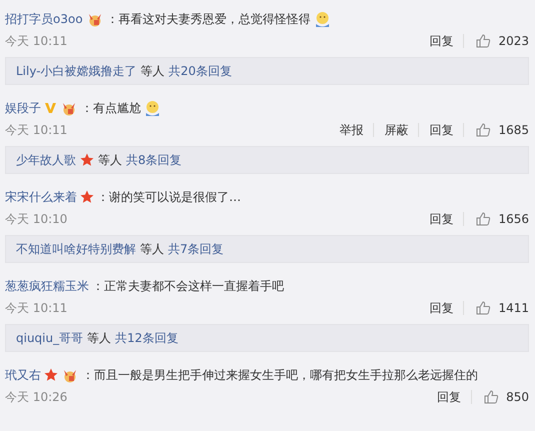 The height and width of the screenshot is (431, 535). I want to click on action-link: 举报, so click(351, 130).